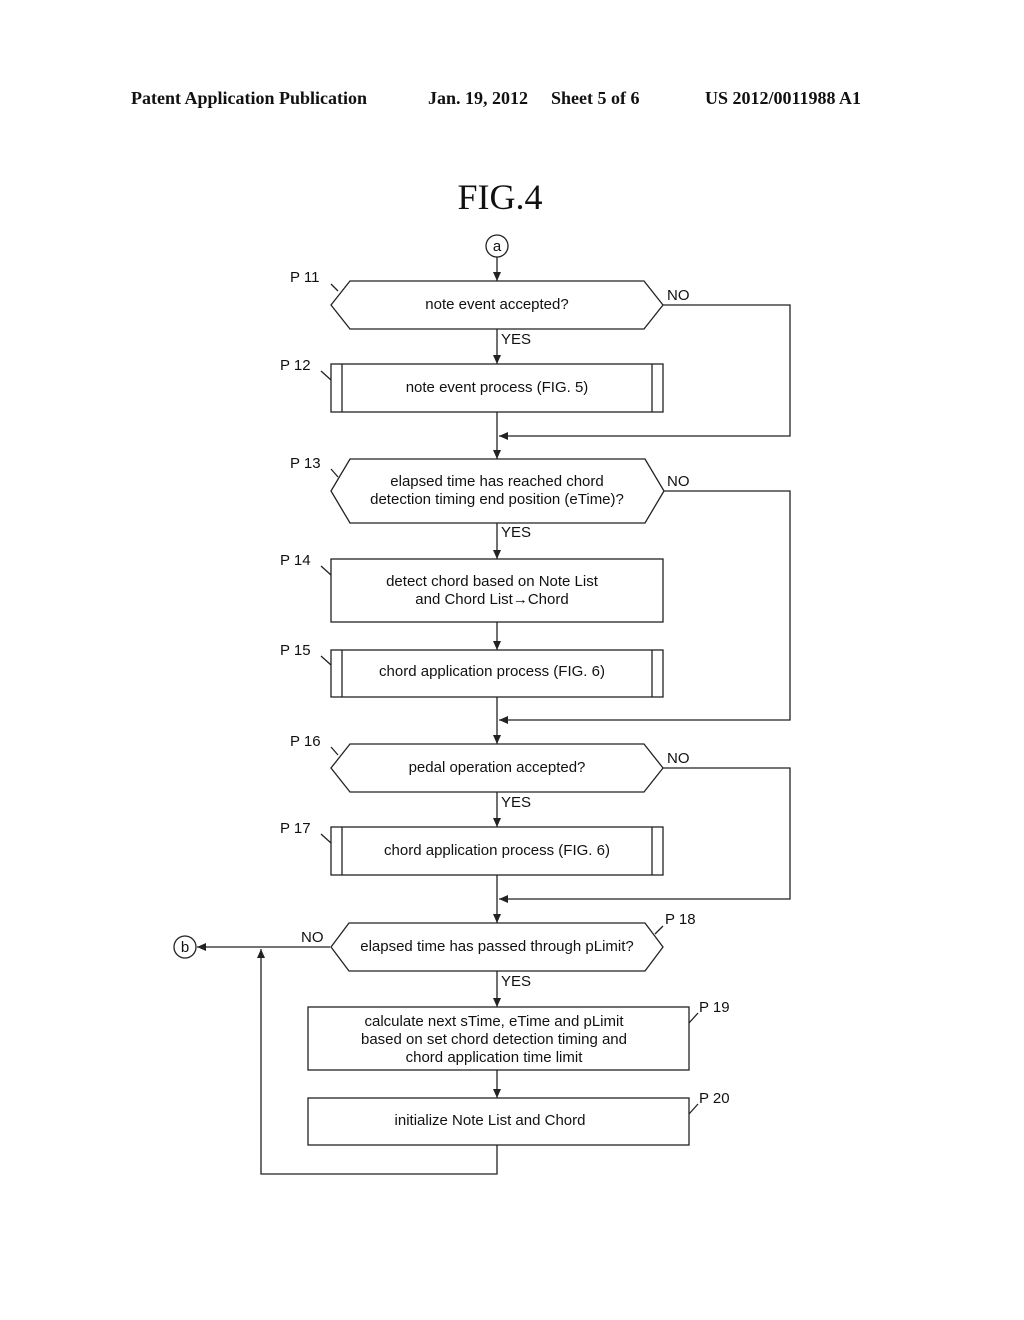 The image size is (1024, 1320). I want to click on connector-b-label: b, so click(185, 947).